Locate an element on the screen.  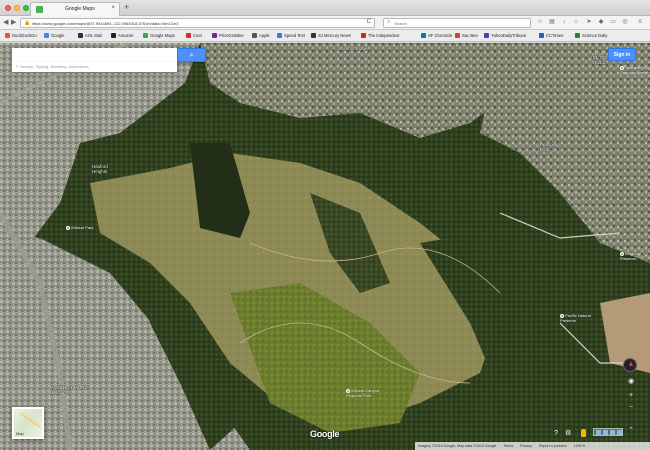
bookmark-item: AOL Mail is located at coordinates (90, 36).